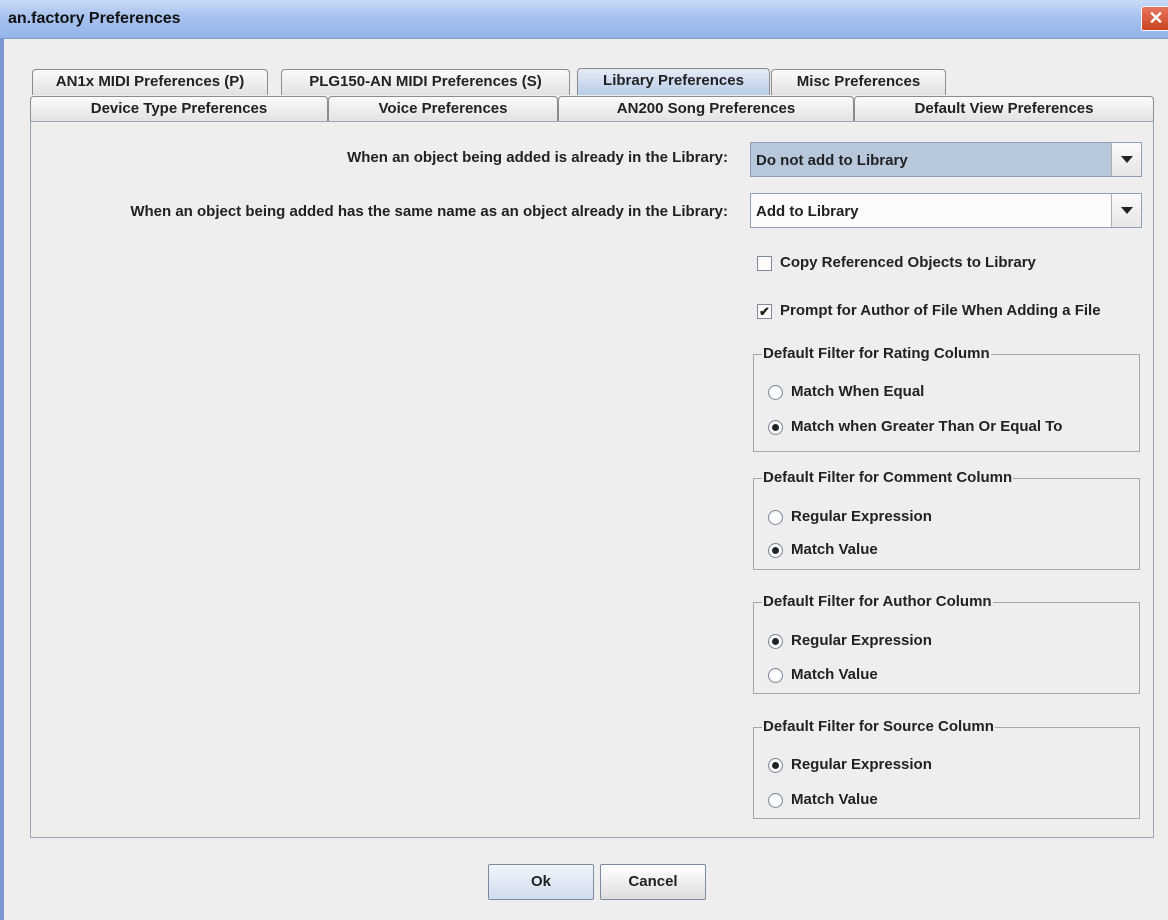 The height and width of the screenshot is (920, 1168). What do you see at coordinates (425, 82) in the screenshot?
I see `tab-plg150-an-midi-preferences: PLG150-AN MIDI Preferences (S)` at bounding box center [425, 82].